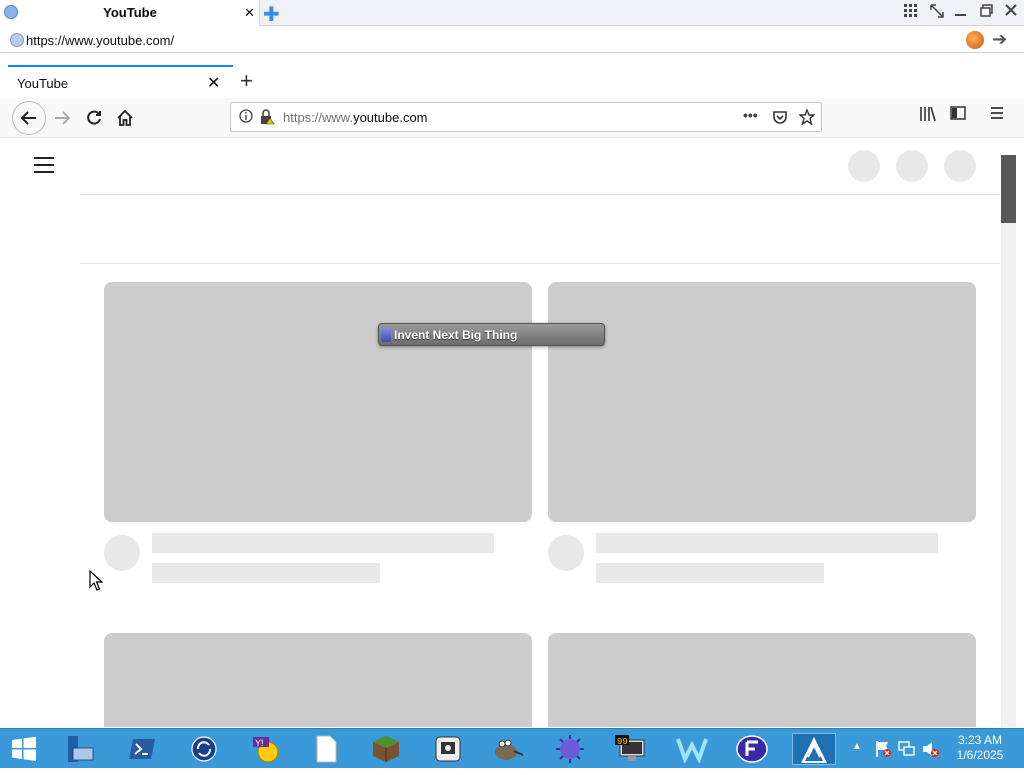 This screenshot has width=1024, height=775. What do you see at coordinates (1011, 11) in the screenshot?
I see `close-window-icon` at bounding box center [1011, 11].